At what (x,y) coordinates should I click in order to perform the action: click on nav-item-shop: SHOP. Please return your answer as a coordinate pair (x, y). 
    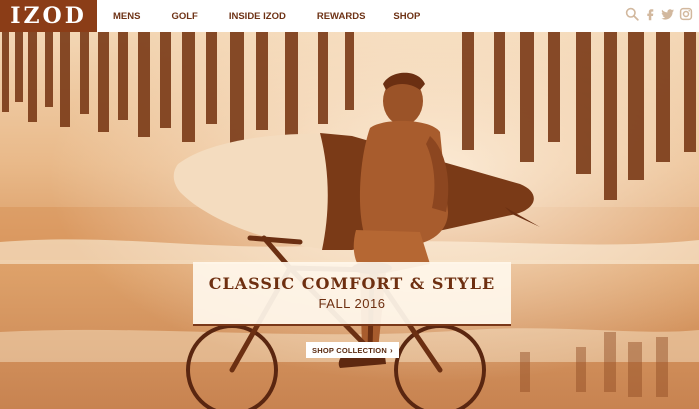
    Looking at the image, I should click on (406, 16).